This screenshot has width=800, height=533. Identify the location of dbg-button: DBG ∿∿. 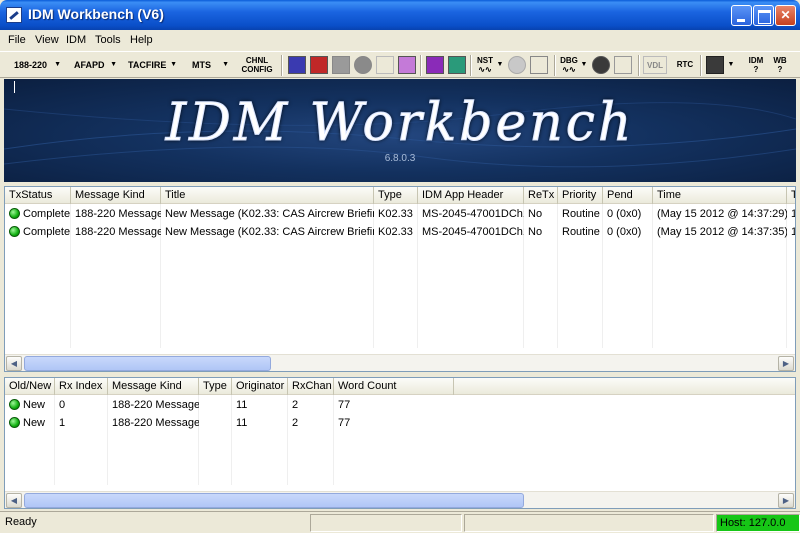
(569, 65).